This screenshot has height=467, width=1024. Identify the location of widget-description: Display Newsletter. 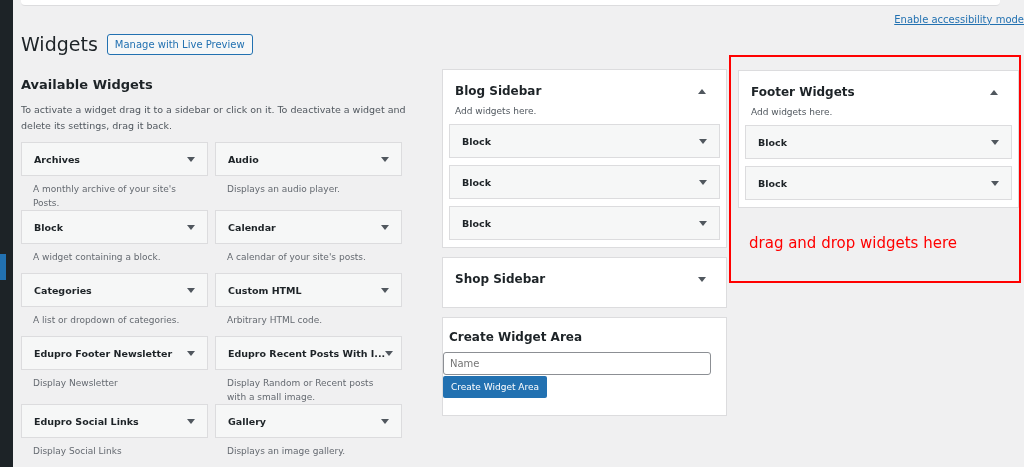
(75, 383).